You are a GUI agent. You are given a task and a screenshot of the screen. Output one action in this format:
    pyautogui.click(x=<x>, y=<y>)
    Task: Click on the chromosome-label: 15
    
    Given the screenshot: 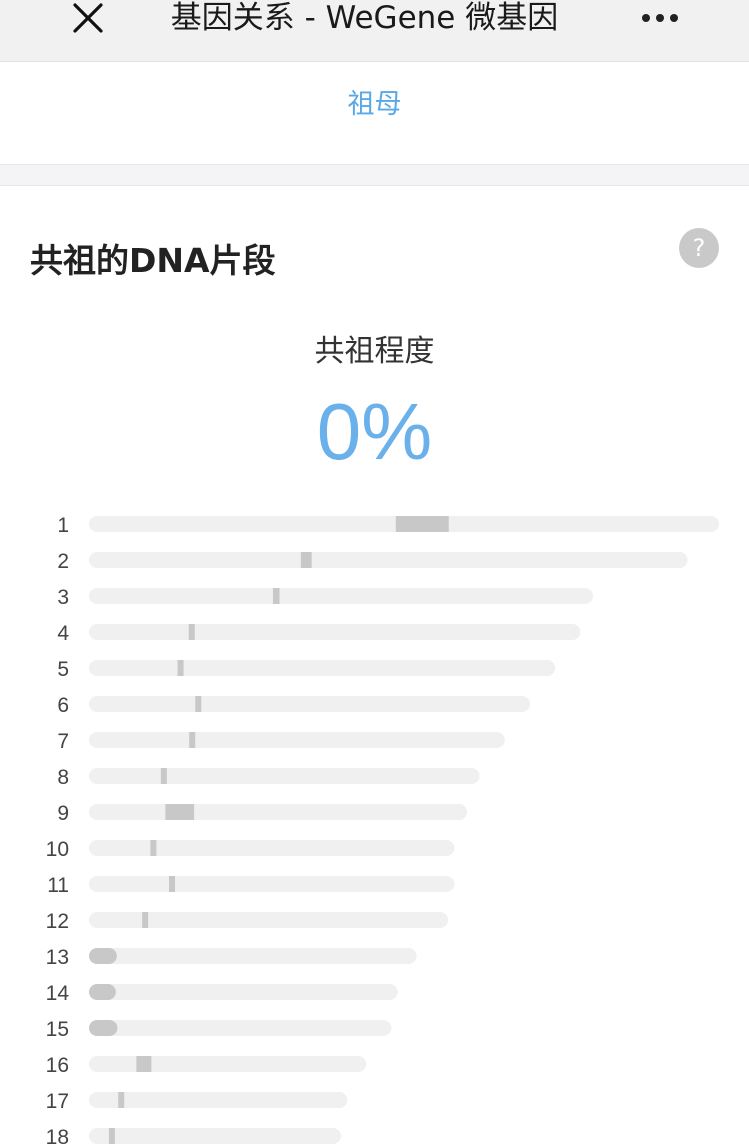 What is the action you would take?
    pyautogui.click(x=57, y=1029)
    